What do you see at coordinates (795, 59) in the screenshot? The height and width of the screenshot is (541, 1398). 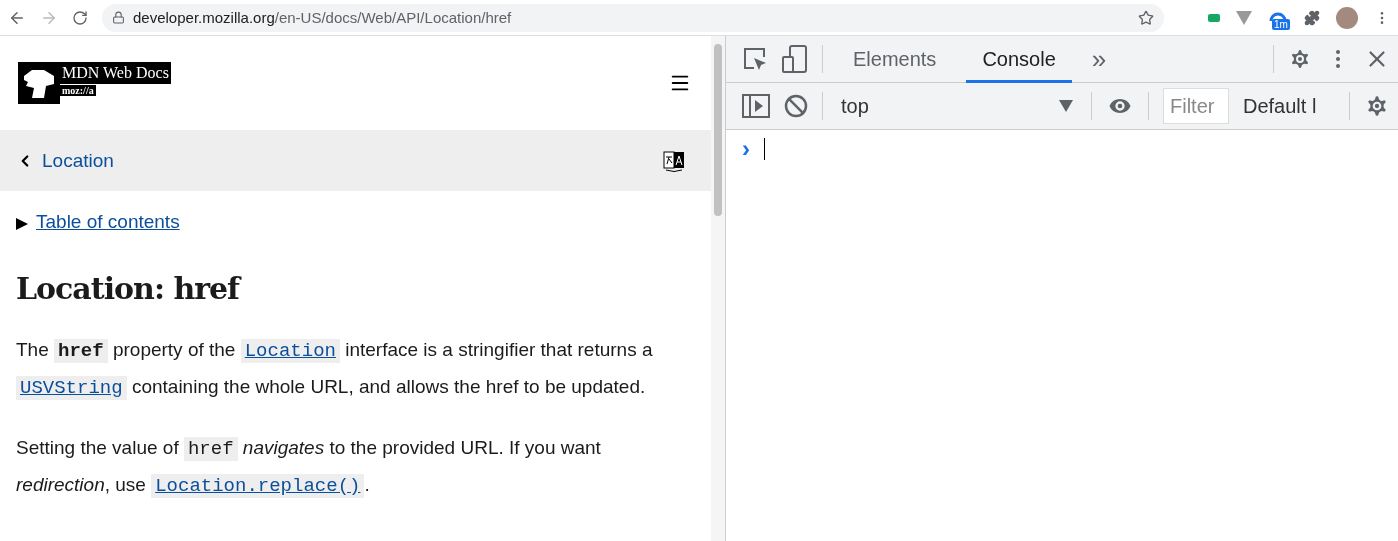 I see `device-toggle-icon` at bounding box center [795, 59].